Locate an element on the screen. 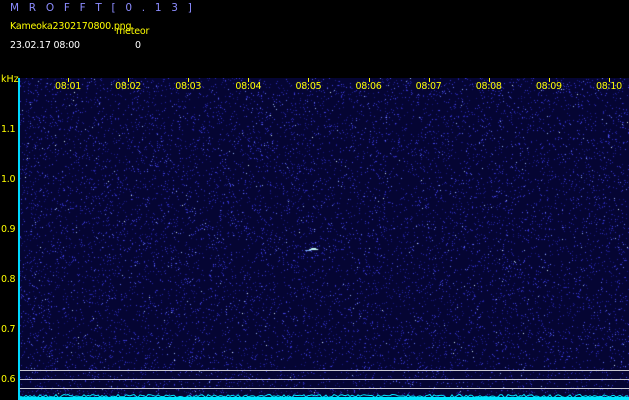 The image size is (629, 400). meteor-count-value: 0 is located at coordinates (138, 45).